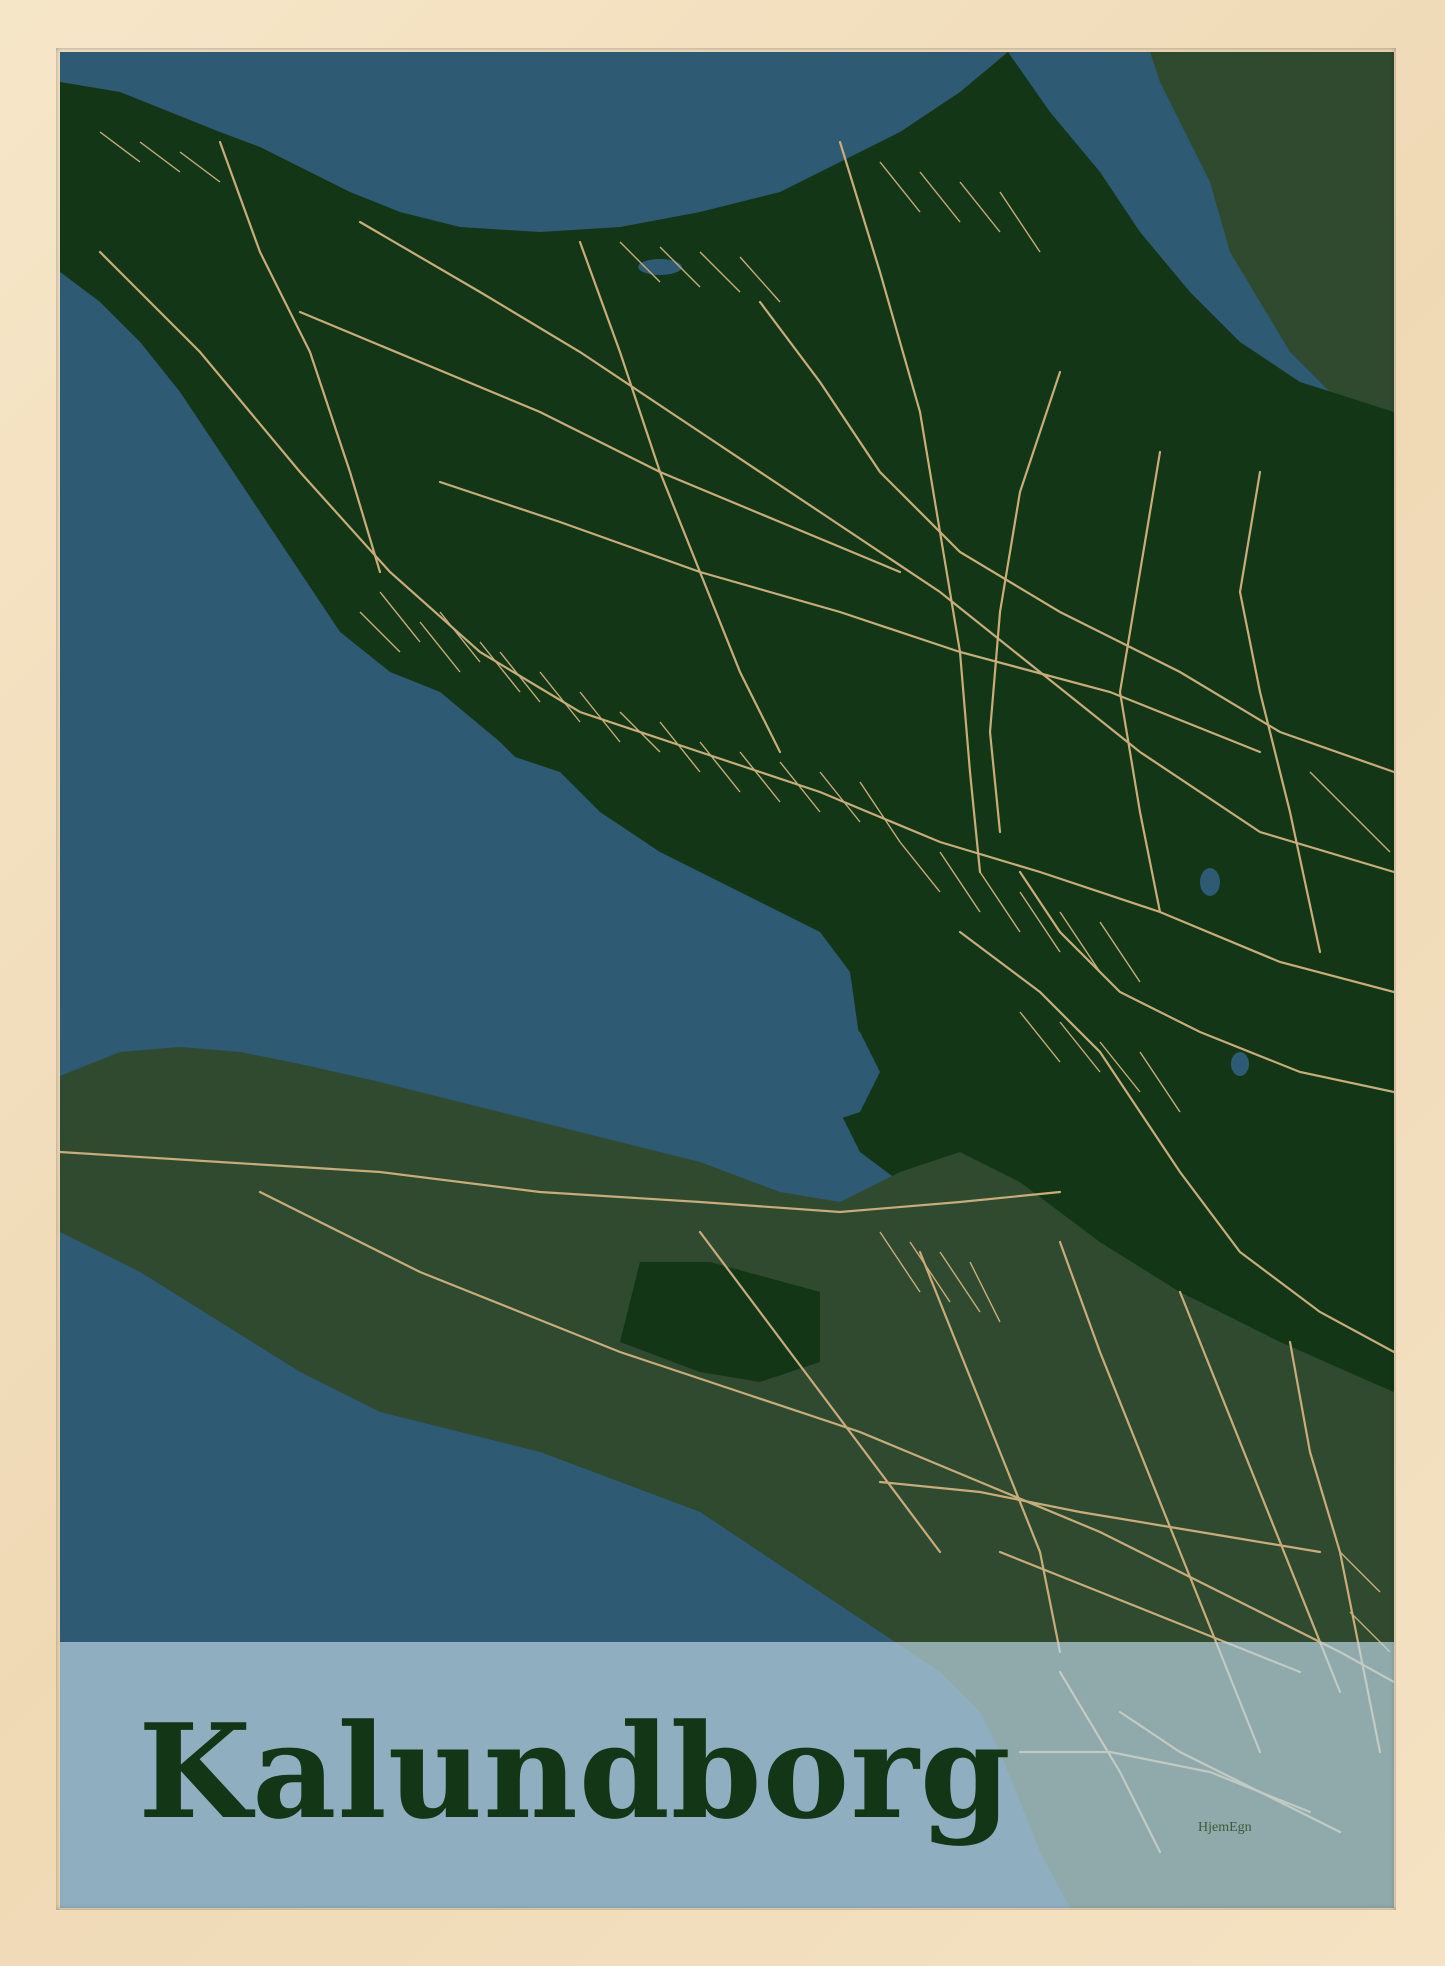 The height and width of the screenshot is (1966, 1445). What do you see at coordinates (575, 1771) in the screenshot?
I see `poster-title: Kalundborg` at bounding box center [575, 1771].